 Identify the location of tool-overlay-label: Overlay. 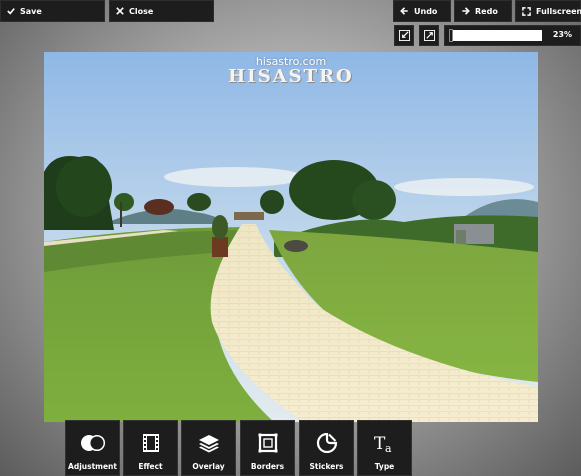
(208, 466).